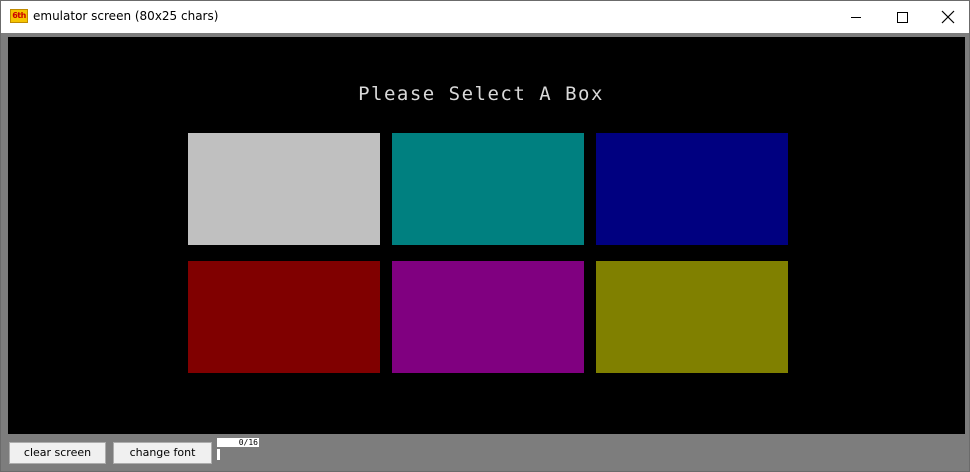  I want to click on minimize-button, so click(856, 17).